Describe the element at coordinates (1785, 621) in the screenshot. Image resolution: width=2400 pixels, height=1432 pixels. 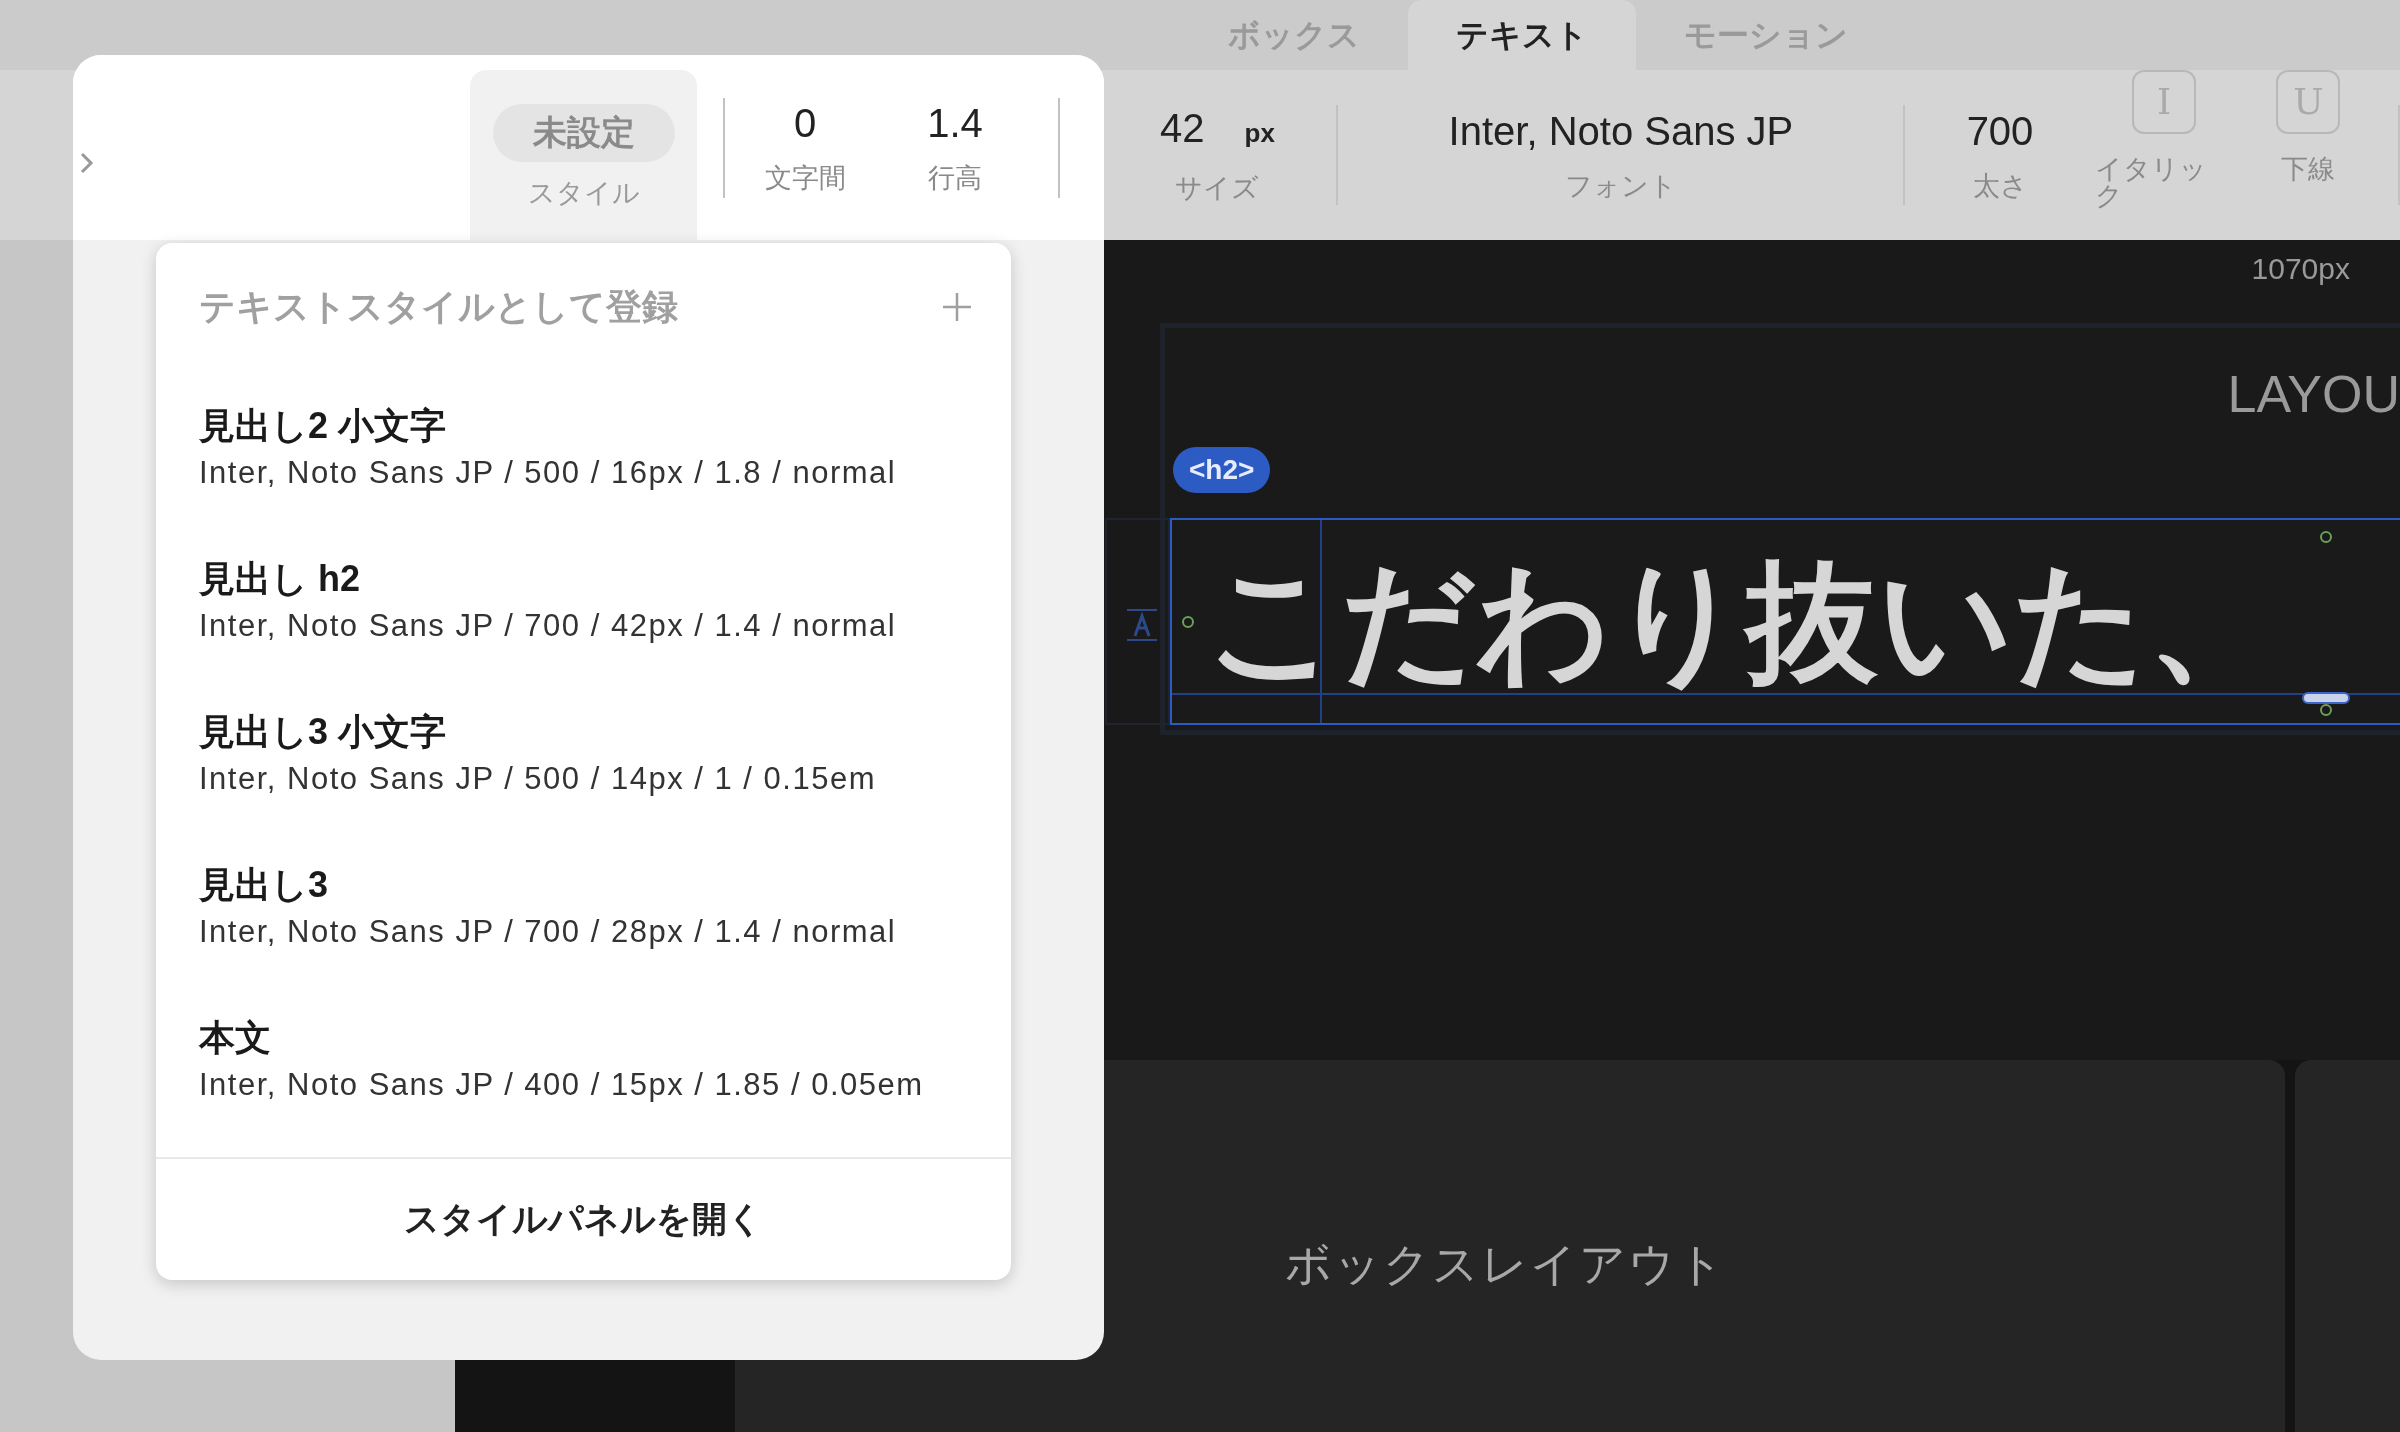
I see `selection-box: こだわり抜いた、` at that location.